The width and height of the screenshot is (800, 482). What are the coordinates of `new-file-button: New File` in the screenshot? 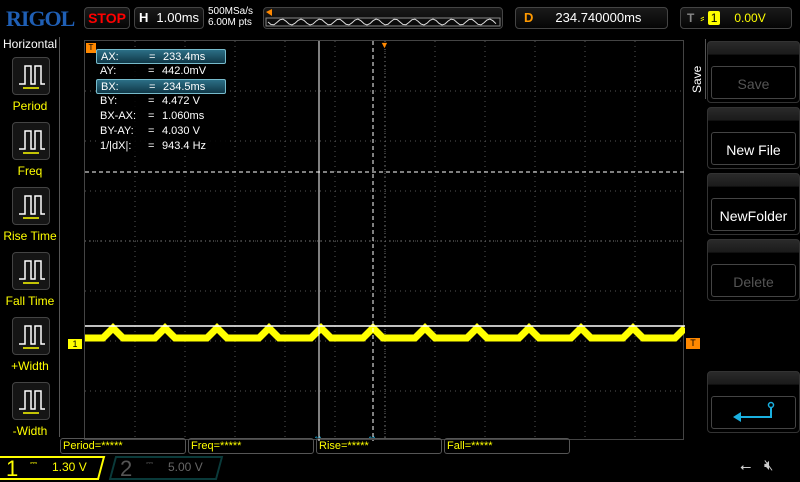 It's located at (753, 138).